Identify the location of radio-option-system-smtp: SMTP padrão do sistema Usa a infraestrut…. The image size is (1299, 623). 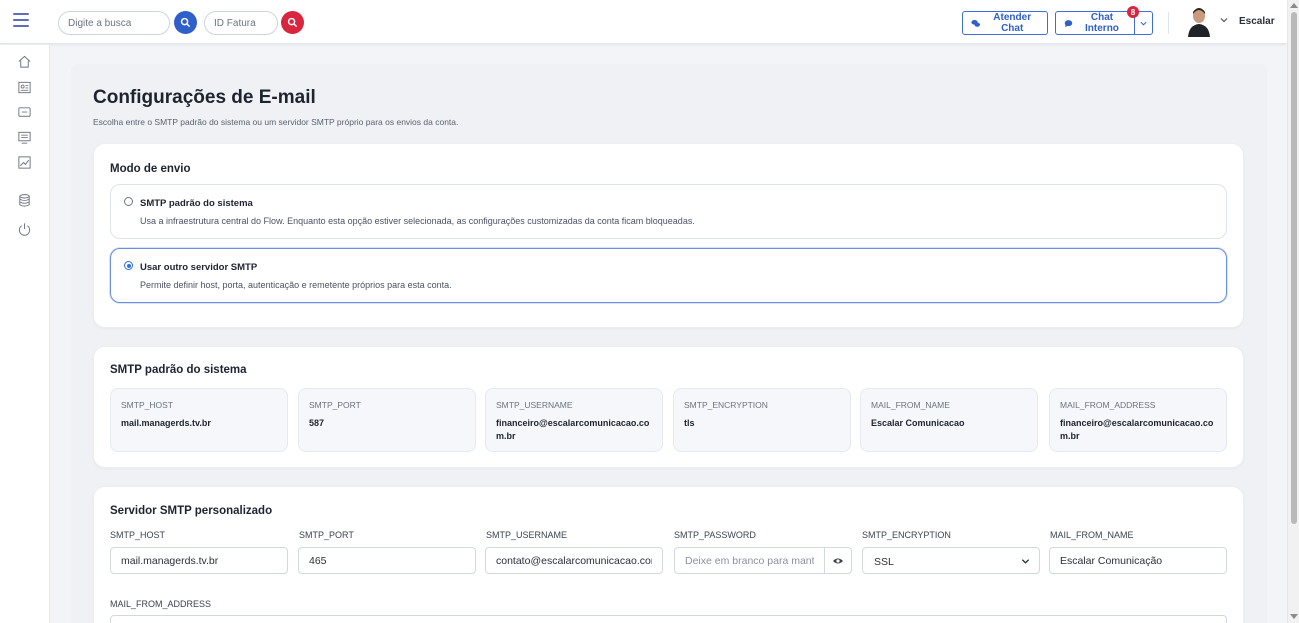
(668, 211).